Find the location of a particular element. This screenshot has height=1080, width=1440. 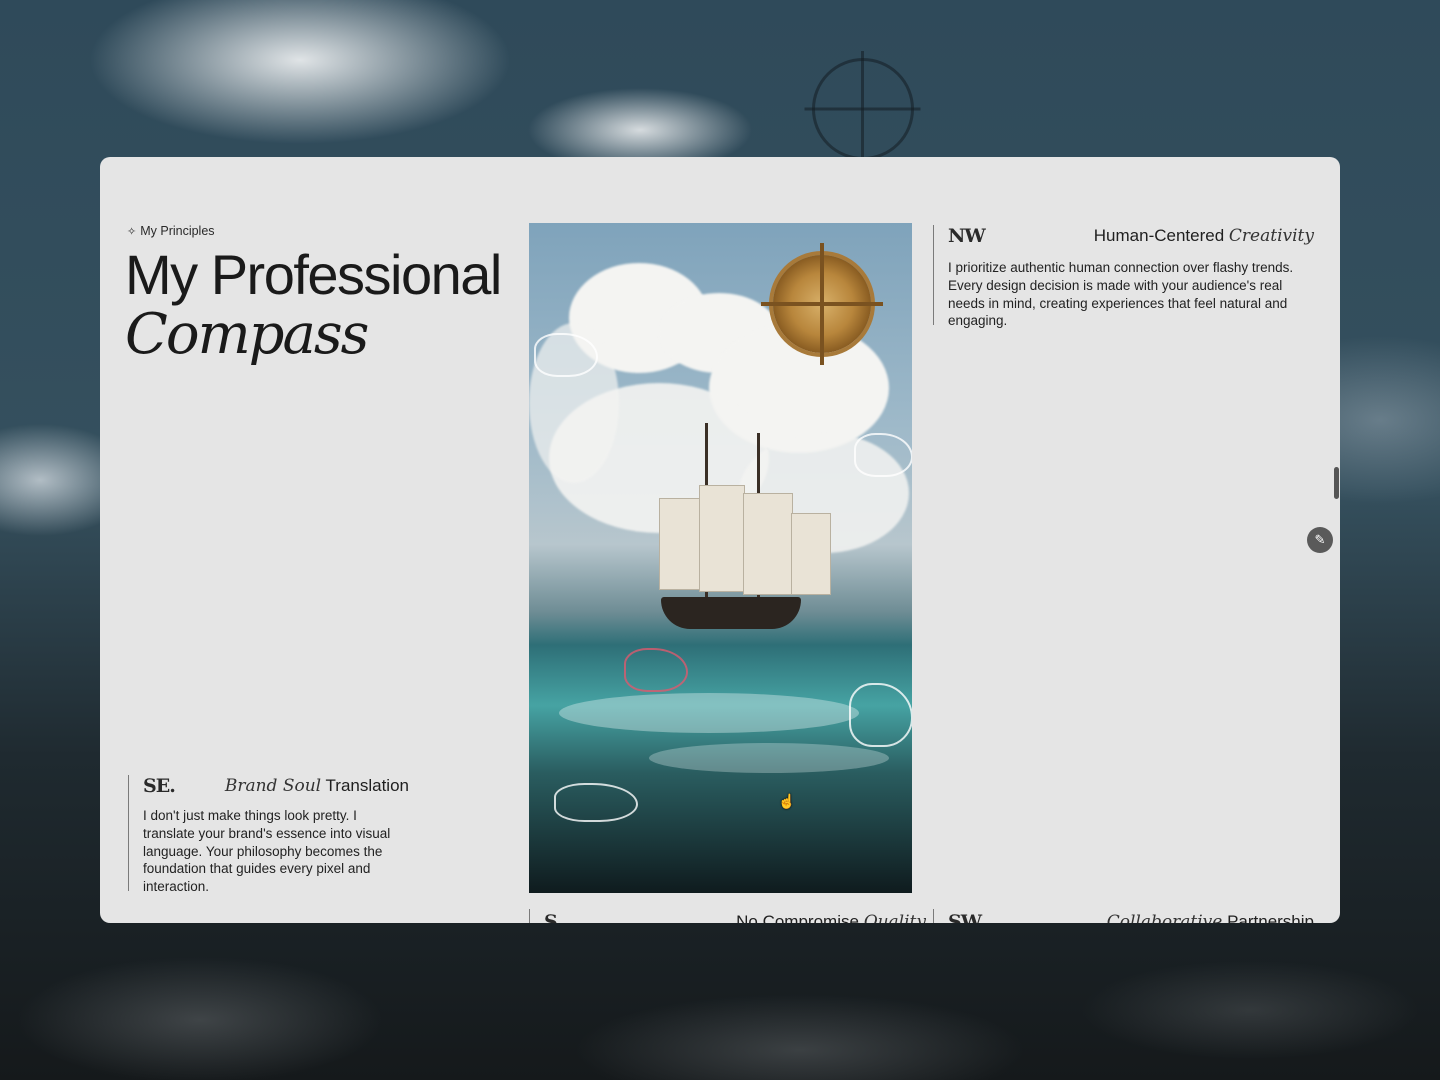

card-title-plain: No Compromise is located at coordinates (797, 917).